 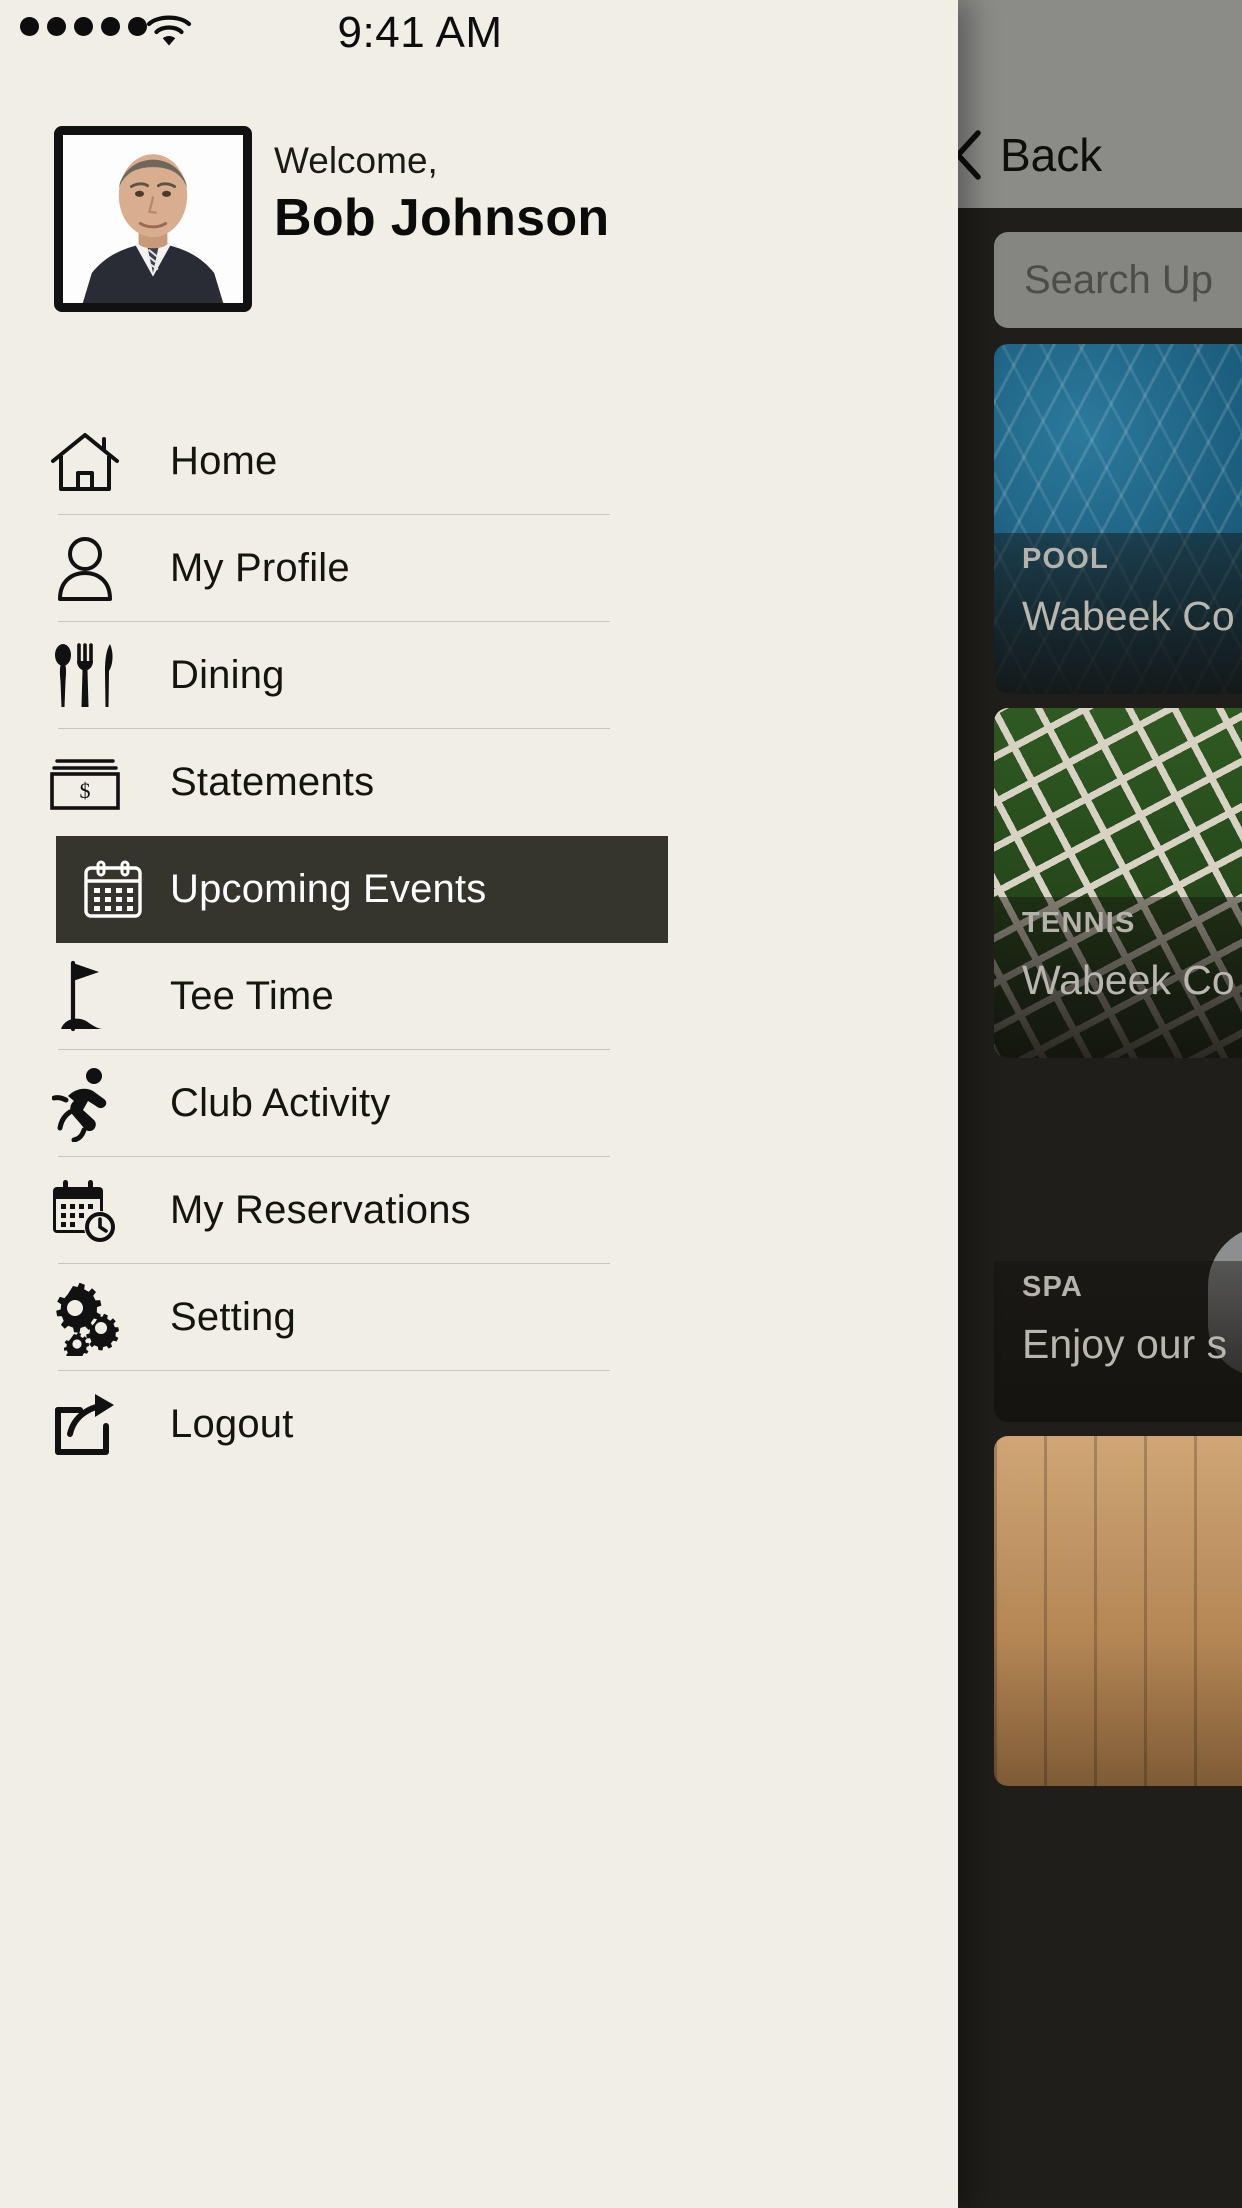 What do you see at coordinates (1079, 923) in the screenshot?
I see `card-kicker: TENNIS` at bounding box center [1079, 923].